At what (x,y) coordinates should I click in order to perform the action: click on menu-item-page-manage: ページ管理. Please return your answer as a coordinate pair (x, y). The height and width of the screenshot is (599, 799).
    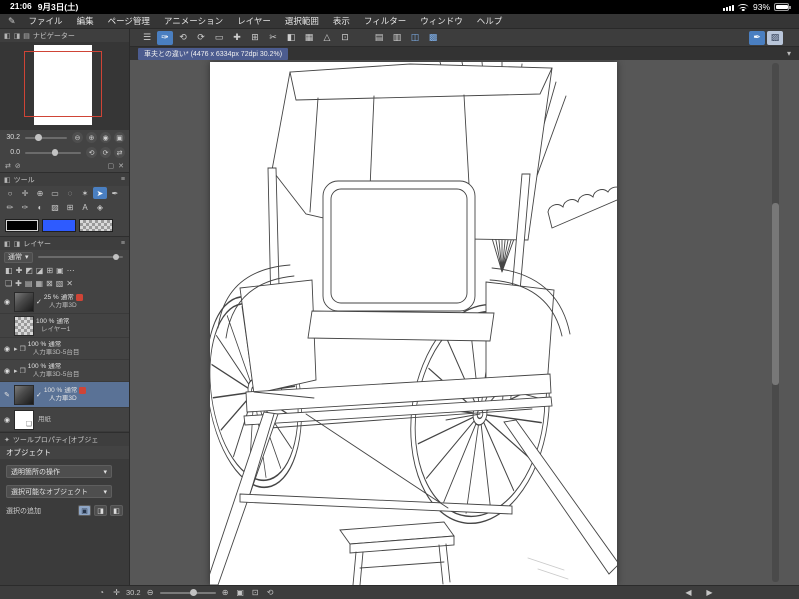
    Looking at the image, I should click on (129, 21).